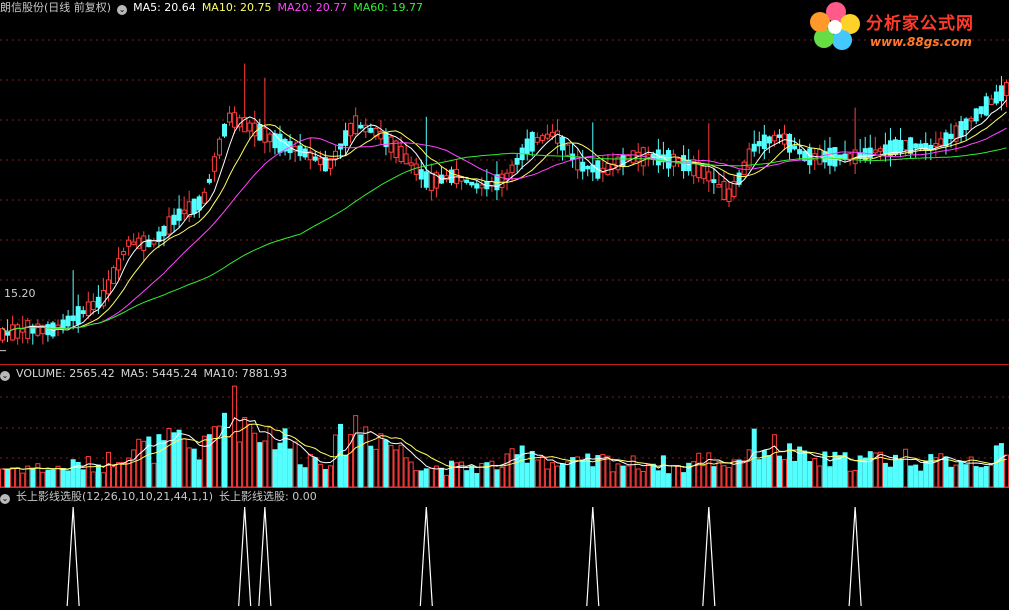 This screenshot has width=1009, height=610. Describe the element at coordinates (245, 373) in the screenshot. I see `volume-label-2: MA10: 7881.93` at that location.